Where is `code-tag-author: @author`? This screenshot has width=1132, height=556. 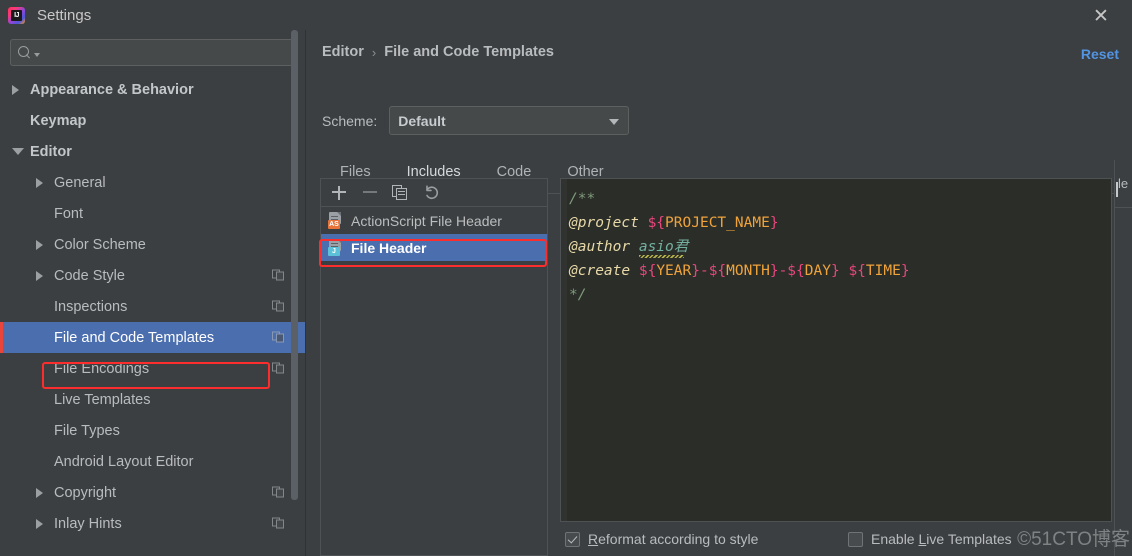
code-tag-author: @author is located at coordinates (600, 247).